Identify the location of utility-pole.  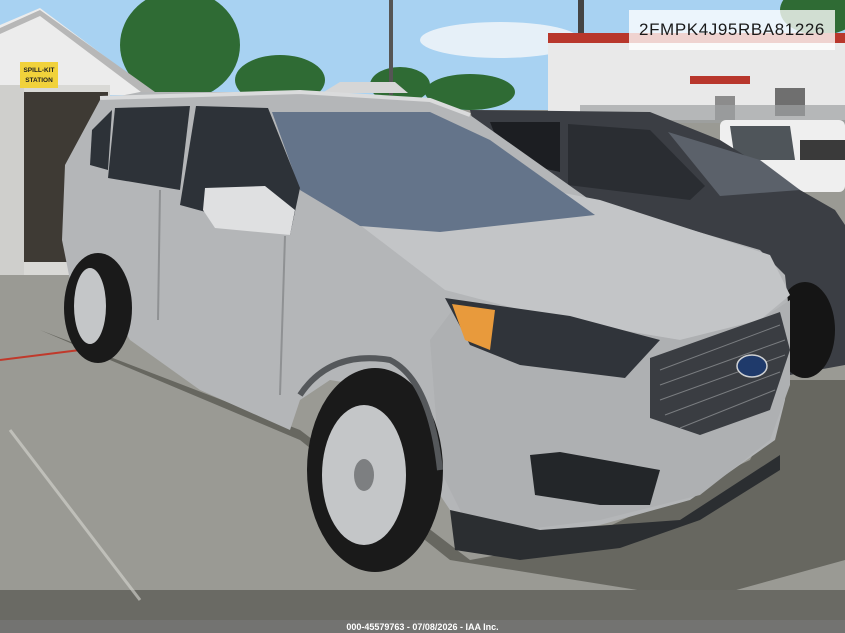
(391, 47).